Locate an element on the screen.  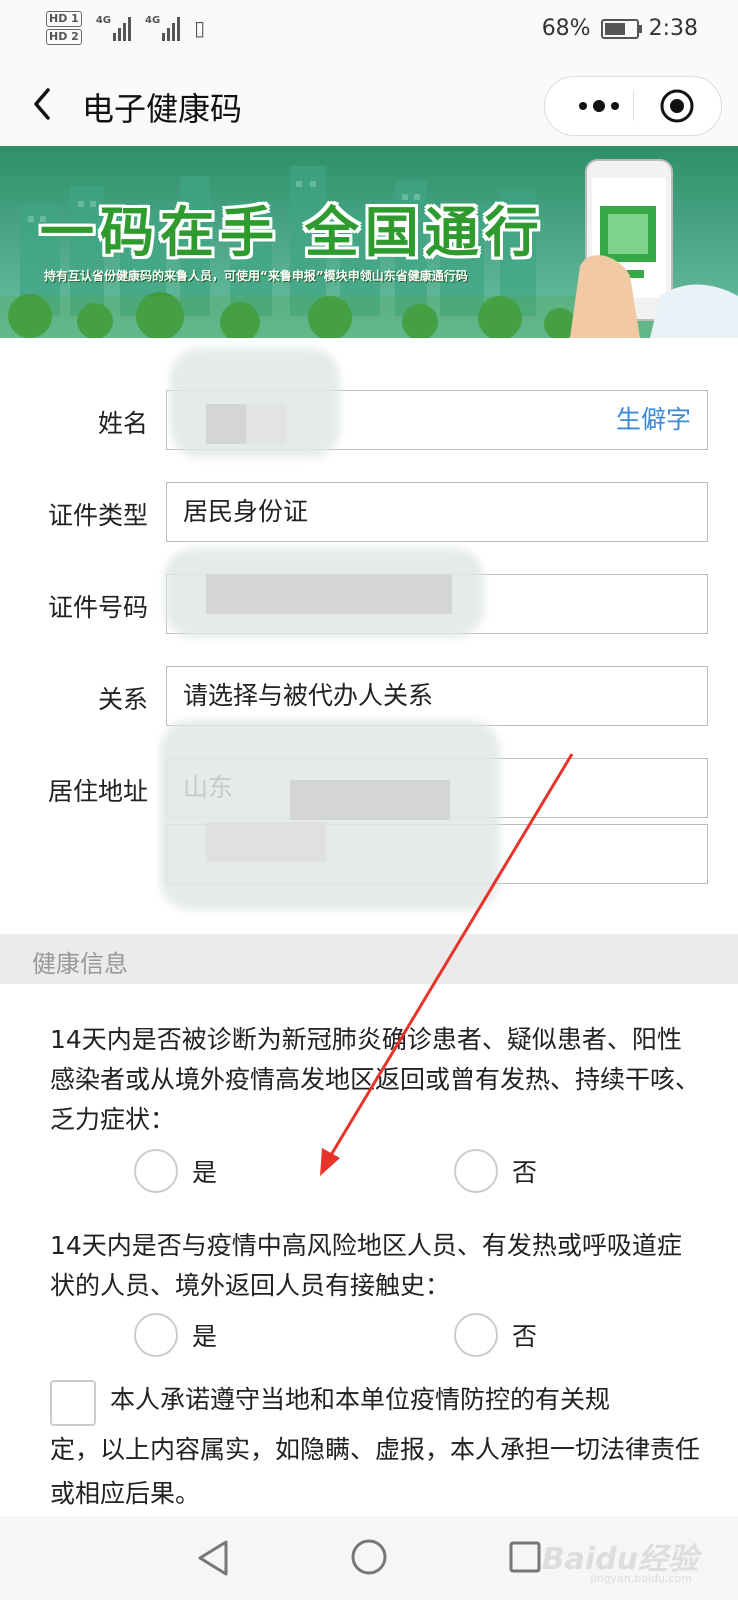
banner-subtitle: 持有互认省份健康码的来鲁人员，可使用“来鲁申报”模块申领山东省健康通行码 is located at coordinates (256, 276).